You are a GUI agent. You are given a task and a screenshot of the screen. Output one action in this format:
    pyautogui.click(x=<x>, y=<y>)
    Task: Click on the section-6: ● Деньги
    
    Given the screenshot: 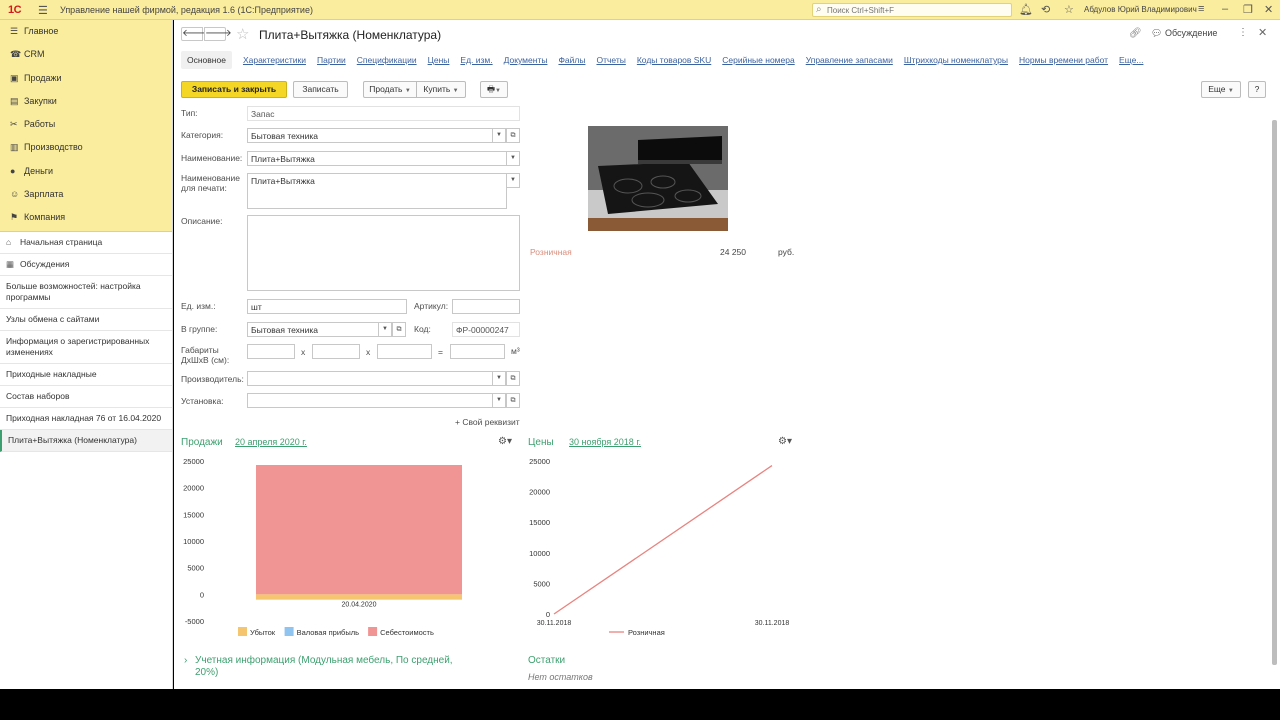 What is the action you would take?
    pyautogui.click(x=86, y=171)
    